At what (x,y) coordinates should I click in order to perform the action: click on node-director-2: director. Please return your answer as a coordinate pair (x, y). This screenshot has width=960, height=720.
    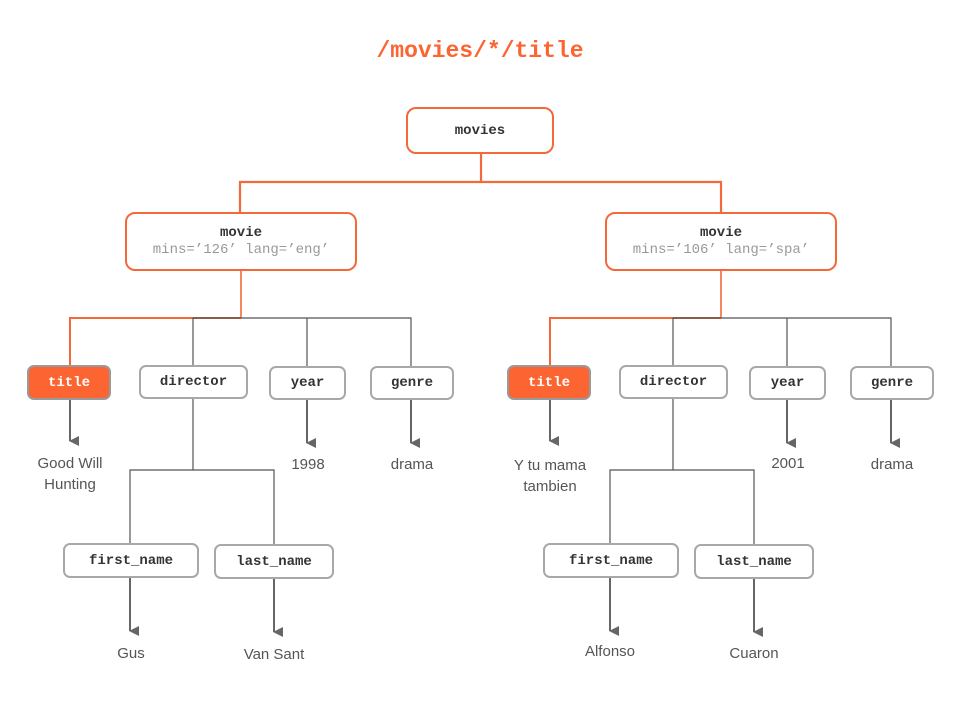
    Looking at the image, I should click on (673, 382).